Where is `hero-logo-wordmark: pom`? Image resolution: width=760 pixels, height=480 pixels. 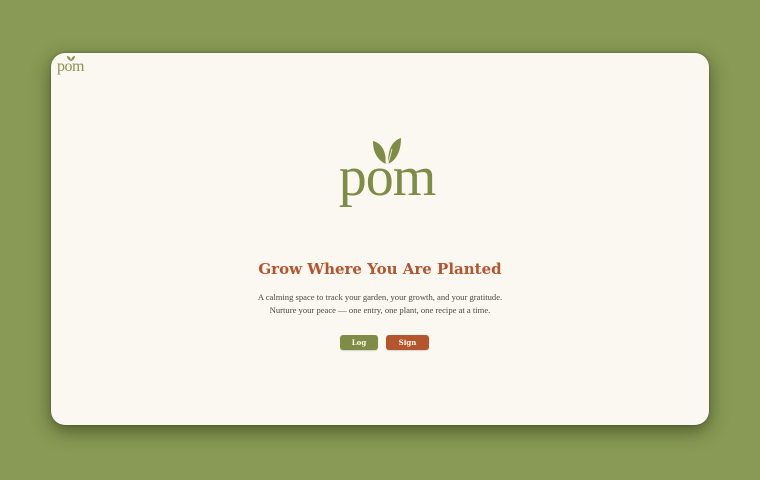
hero-logo-wordmark: pom is located at coordinates (387, 177).